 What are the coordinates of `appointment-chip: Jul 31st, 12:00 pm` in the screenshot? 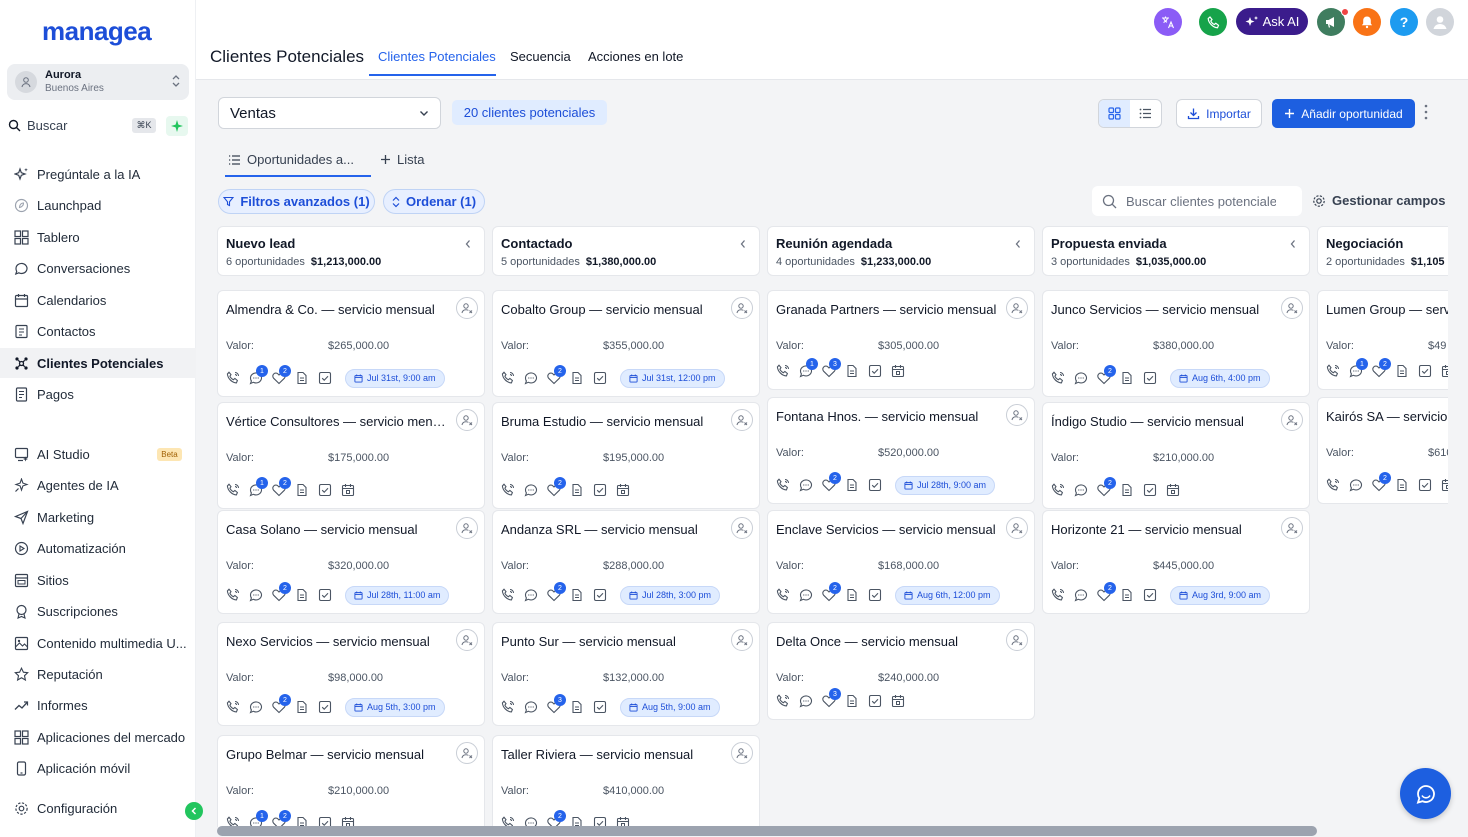 It's located at (672, 378).